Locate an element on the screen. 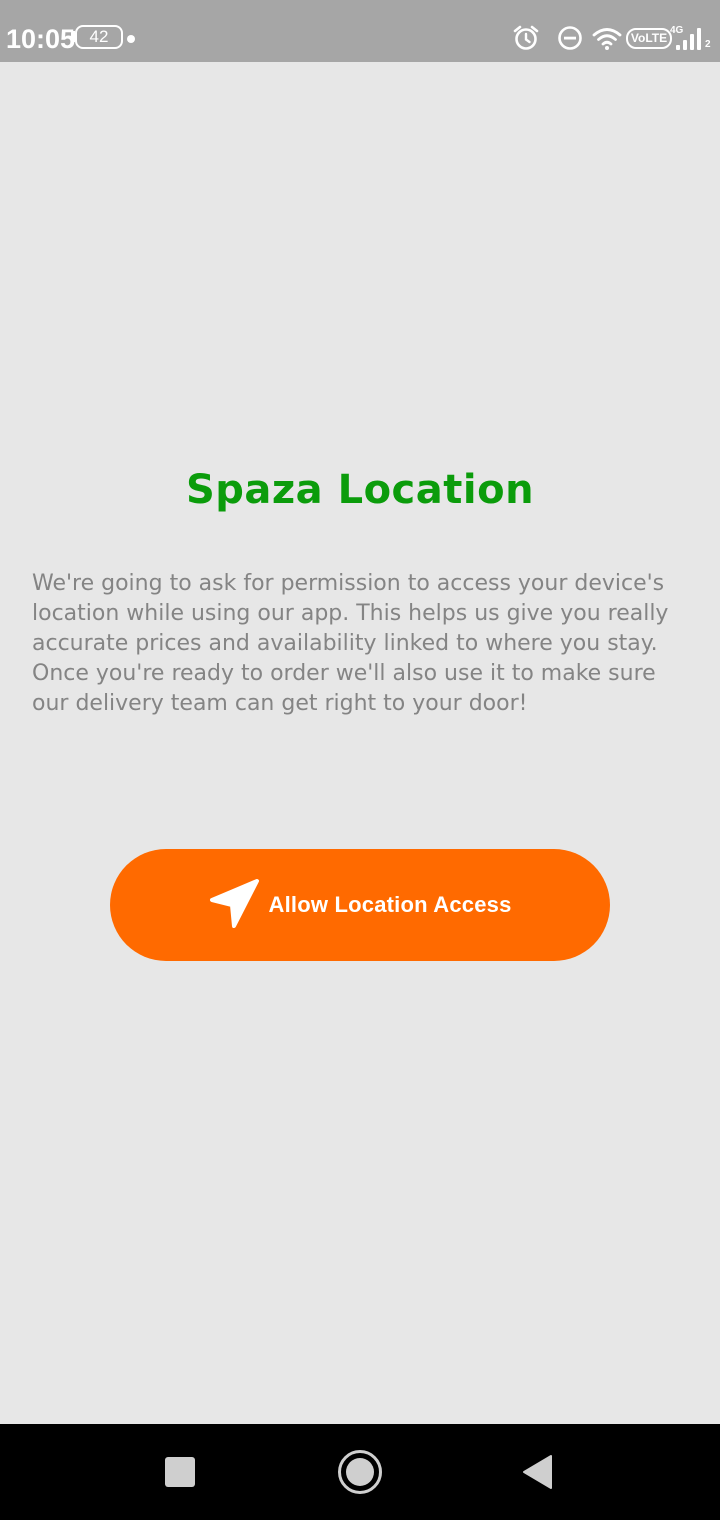 The width and height of the screenshot is (720, 1520). allow-location-access-button: Allow Location Access is located at coordinates (360, 905).